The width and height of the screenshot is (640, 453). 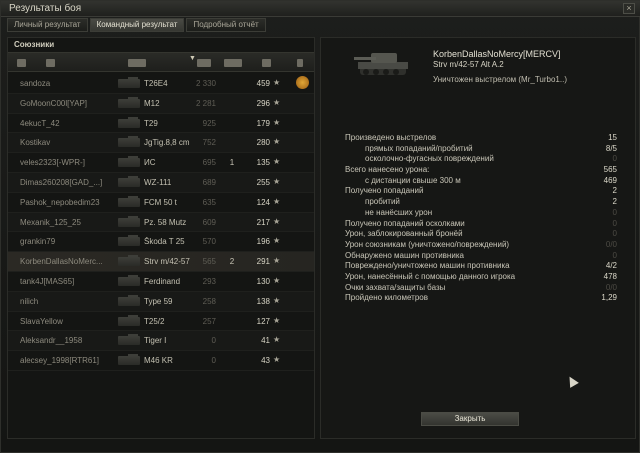 What do you see at coordinates (470, 419) in the screenshot?
I see `close-button: Закрыть` at bounding box center [470, 419].